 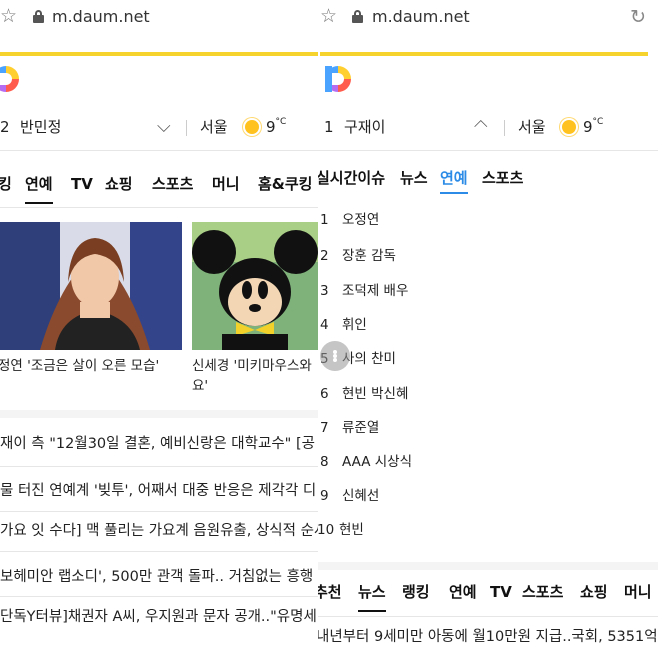 What do you see at coordinates (164, 127) in the screenshot?
I see `chevron-down-icon: ⌵` at bounding box center [164, 127].